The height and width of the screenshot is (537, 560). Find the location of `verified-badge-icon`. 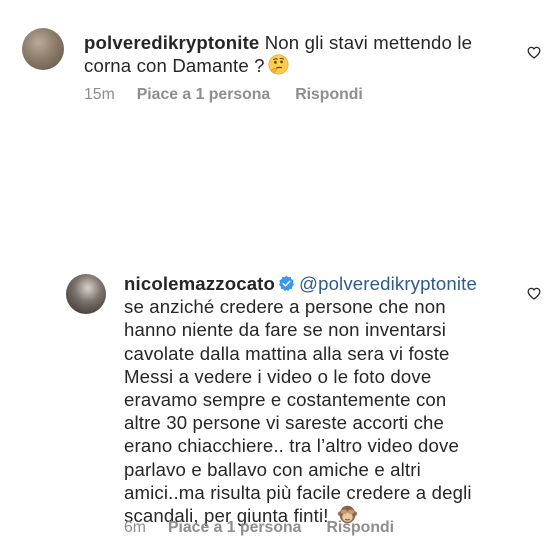

verified-badge-icon is located at coordinates (286, 283).